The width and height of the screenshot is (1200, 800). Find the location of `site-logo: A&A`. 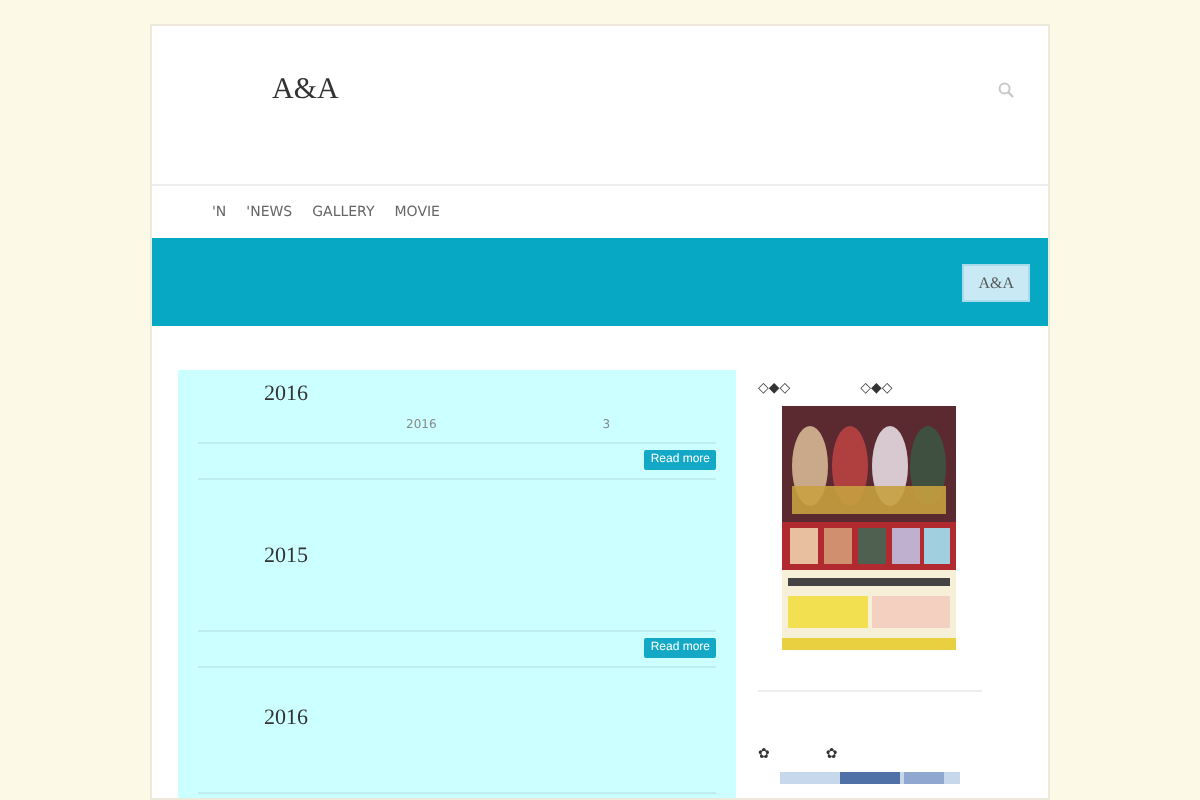

site-logo: A&A is located at coordinates (305, 91).